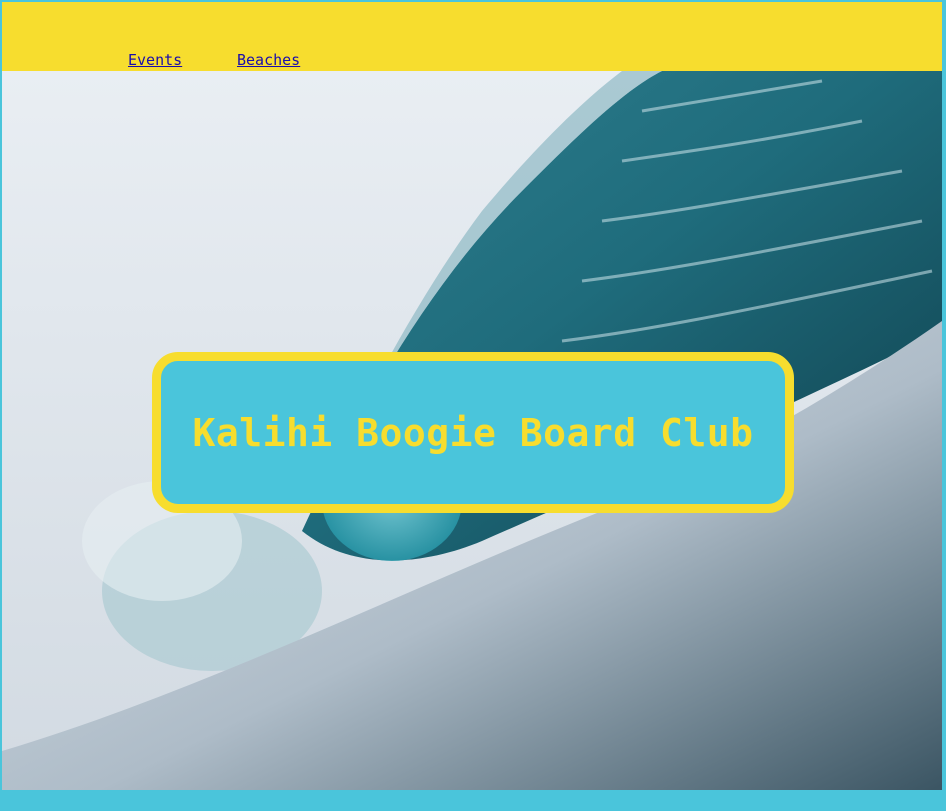 The height and width of the screenshot is (811, 946). What do you see at coordinates (268, 60) in the screenshot?
I see `nav-link-beaches: Beaches` at bounding box center [268, 60].